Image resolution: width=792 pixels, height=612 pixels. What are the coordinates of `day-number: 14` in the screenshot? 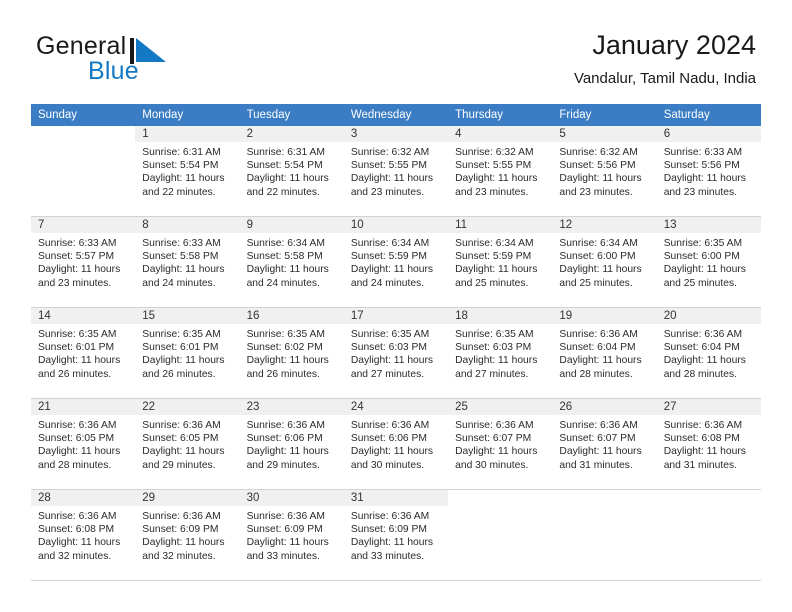 It's located at (83, 316).